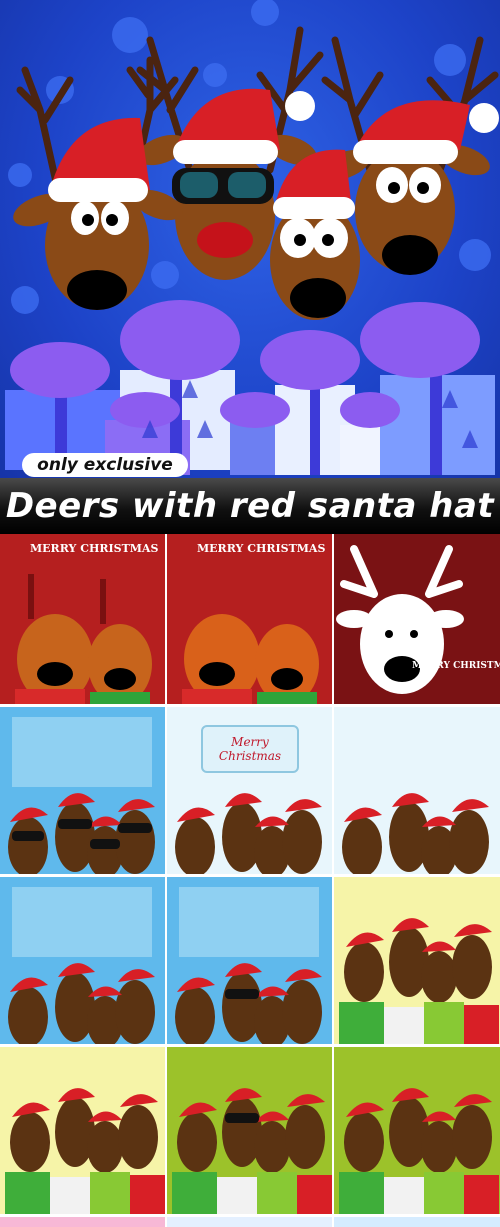 The height and width of the screenshot is (1227, 500). Describe the element at coordinates (250, 749) in the screenshot. I see `merry-christmas-sign: Merry Christmas` at that location.